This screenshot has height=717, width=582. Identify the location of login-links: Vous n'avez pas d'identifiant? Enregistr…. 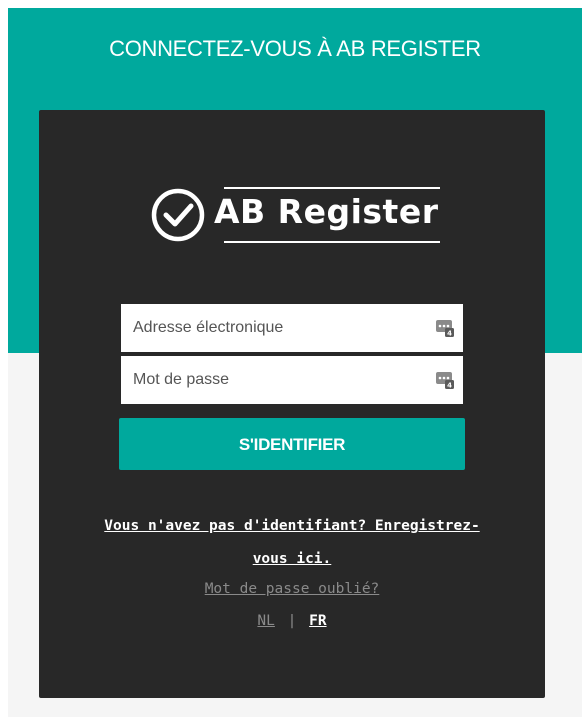
(292, 571).